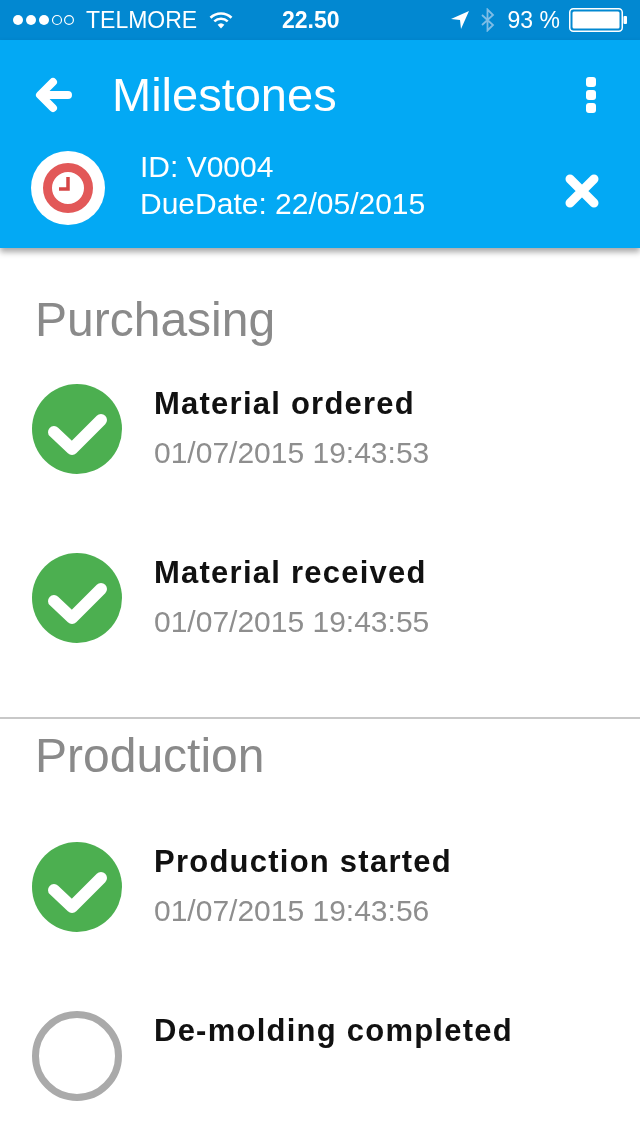  I want to click on menu-dots-icon, so click(591, 94).